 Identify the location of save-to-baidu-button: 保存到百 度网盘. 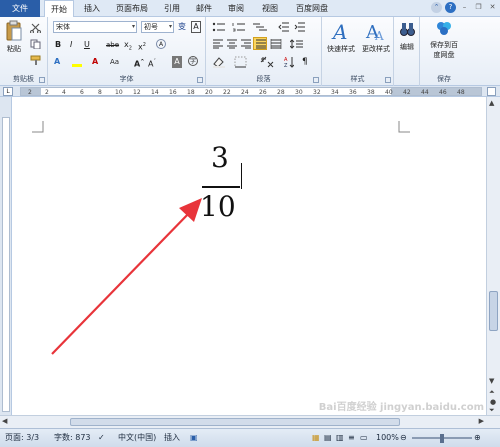
(444, 40).